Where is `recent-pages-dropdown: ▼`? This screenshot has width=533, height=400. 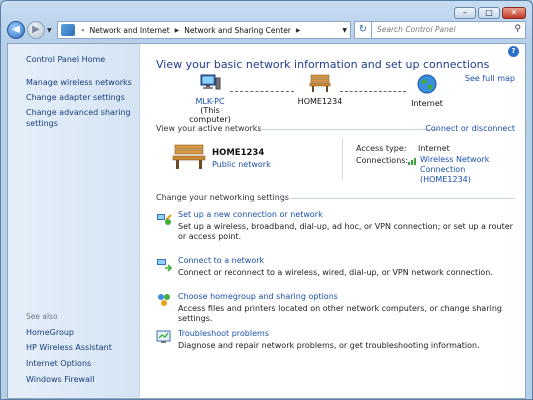 recent-pages-dropdown: ▼ is located at coordinates (49, 30).